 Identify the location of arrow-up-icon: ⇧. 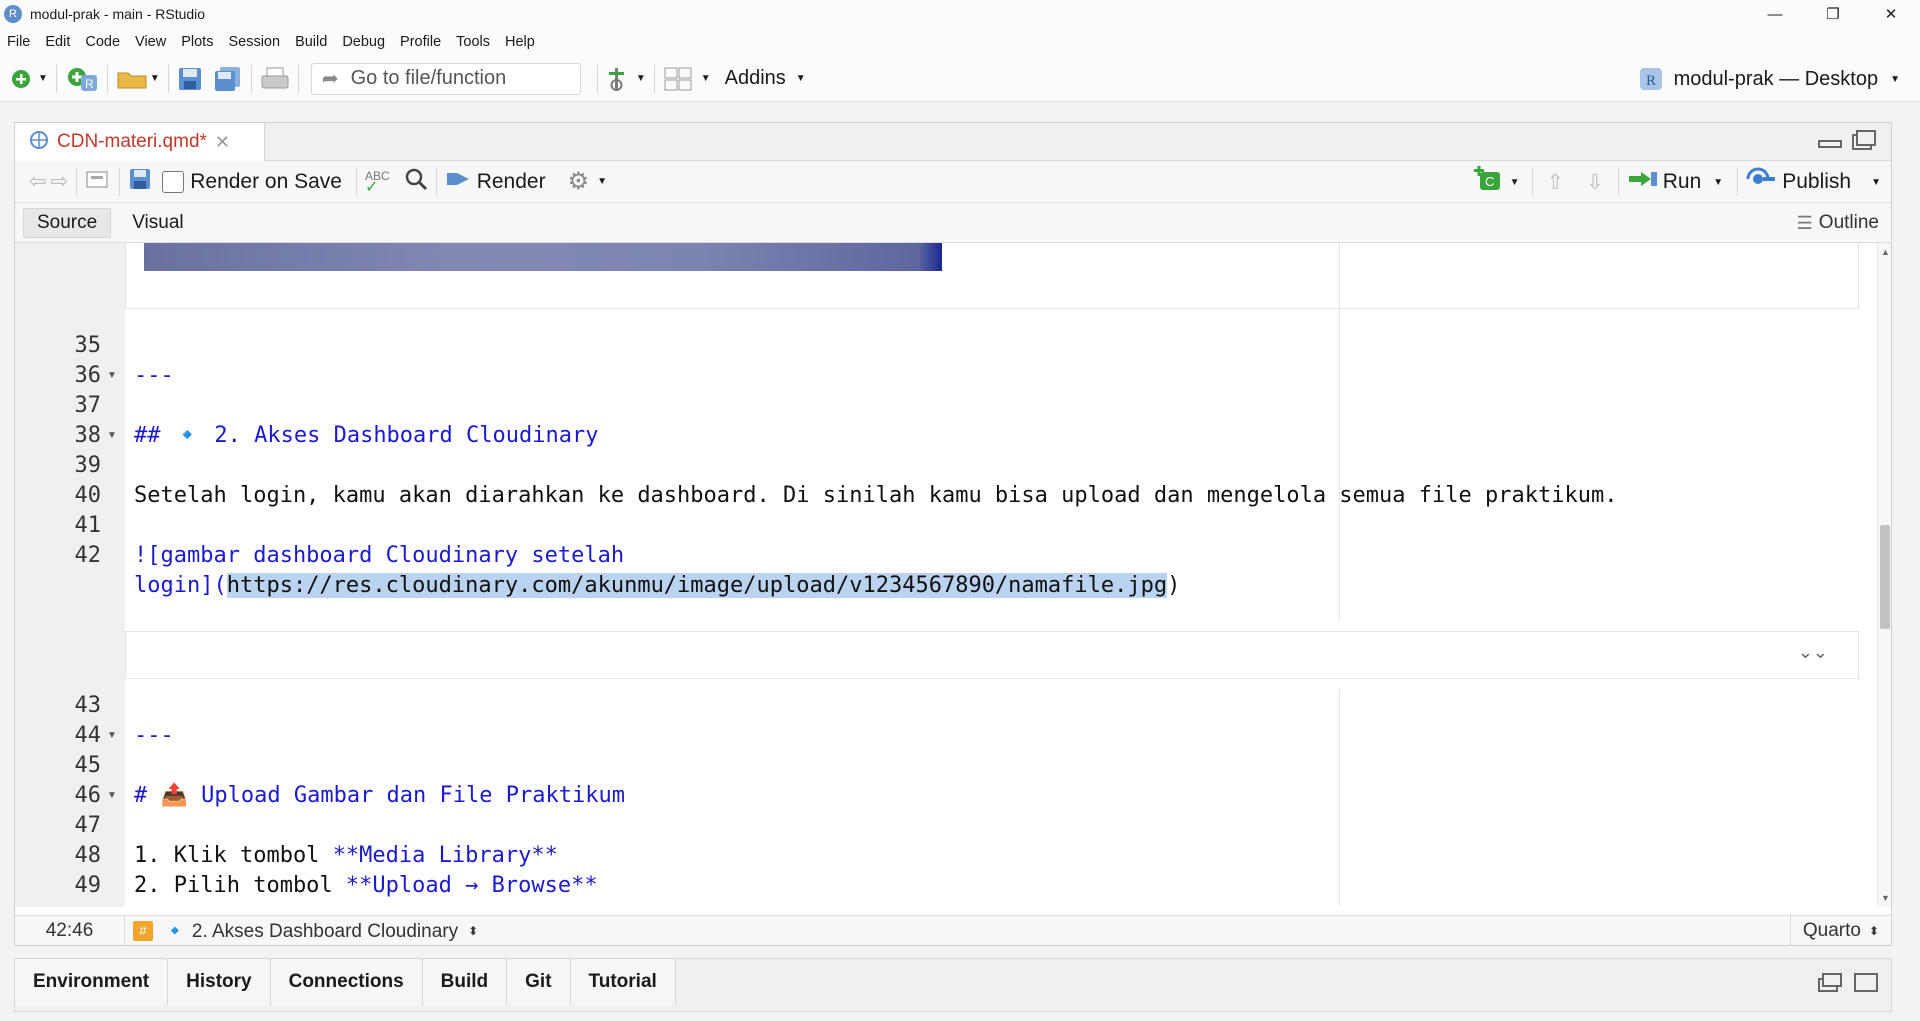
(1556, 182).